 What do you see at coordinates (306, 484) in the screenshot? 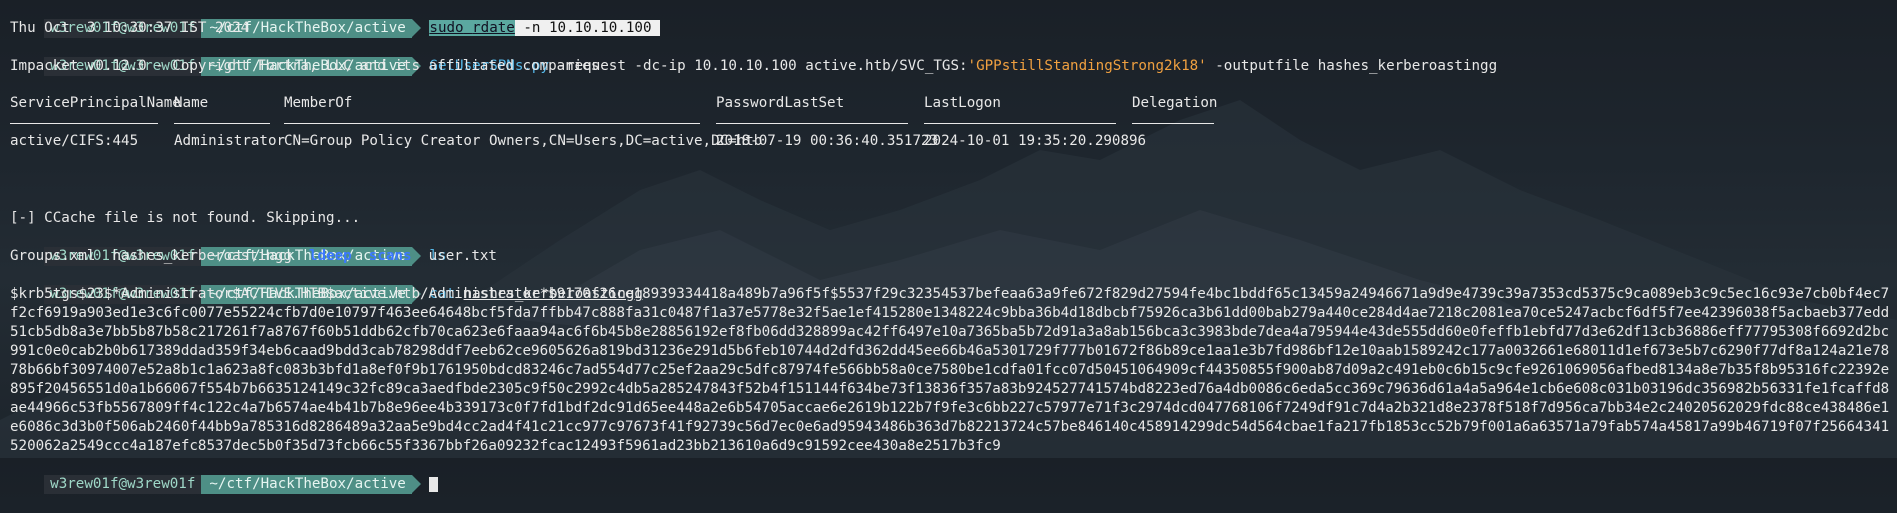
I see `prompt-path: ~/ctf/HackTheBox/active` at bounding box center [306, 484].